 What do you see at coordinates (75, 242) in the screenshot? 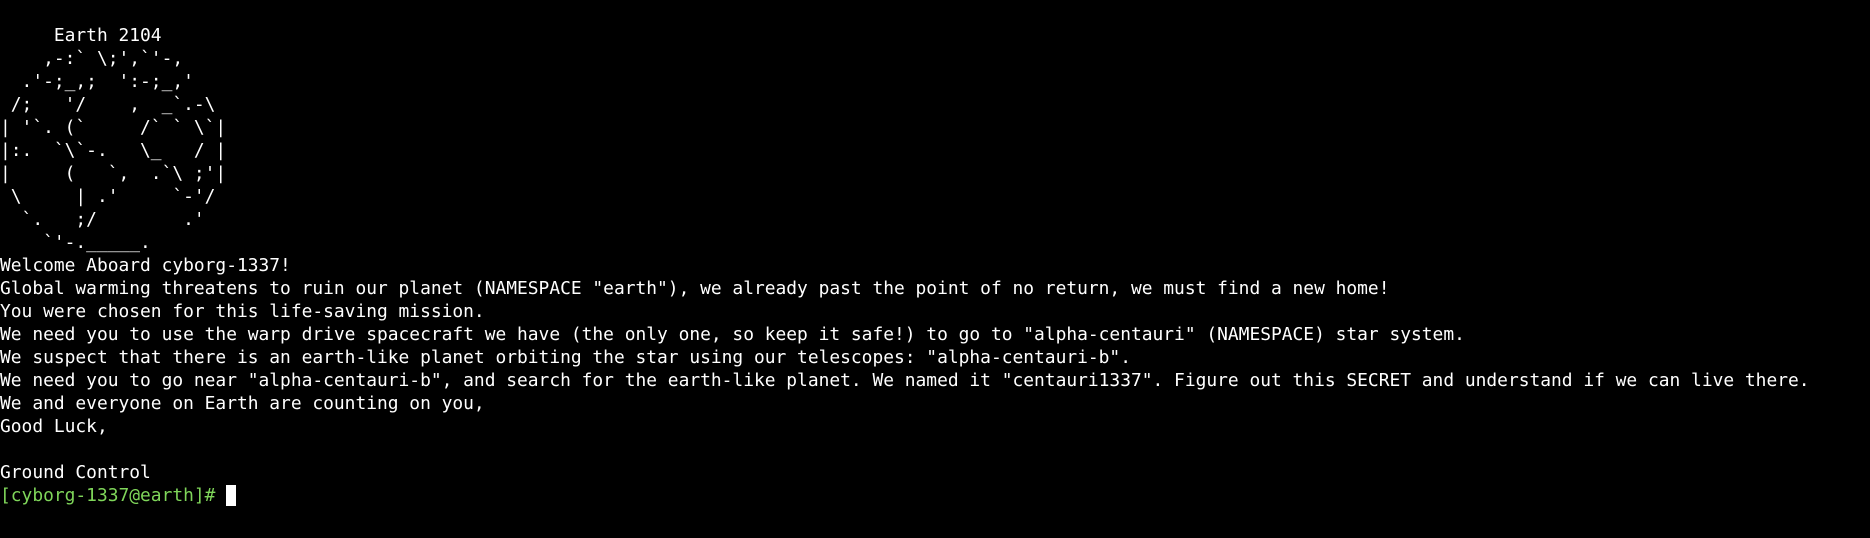
I see `ascii-art-line: `'-._____.` at bounding box center [75, 242].